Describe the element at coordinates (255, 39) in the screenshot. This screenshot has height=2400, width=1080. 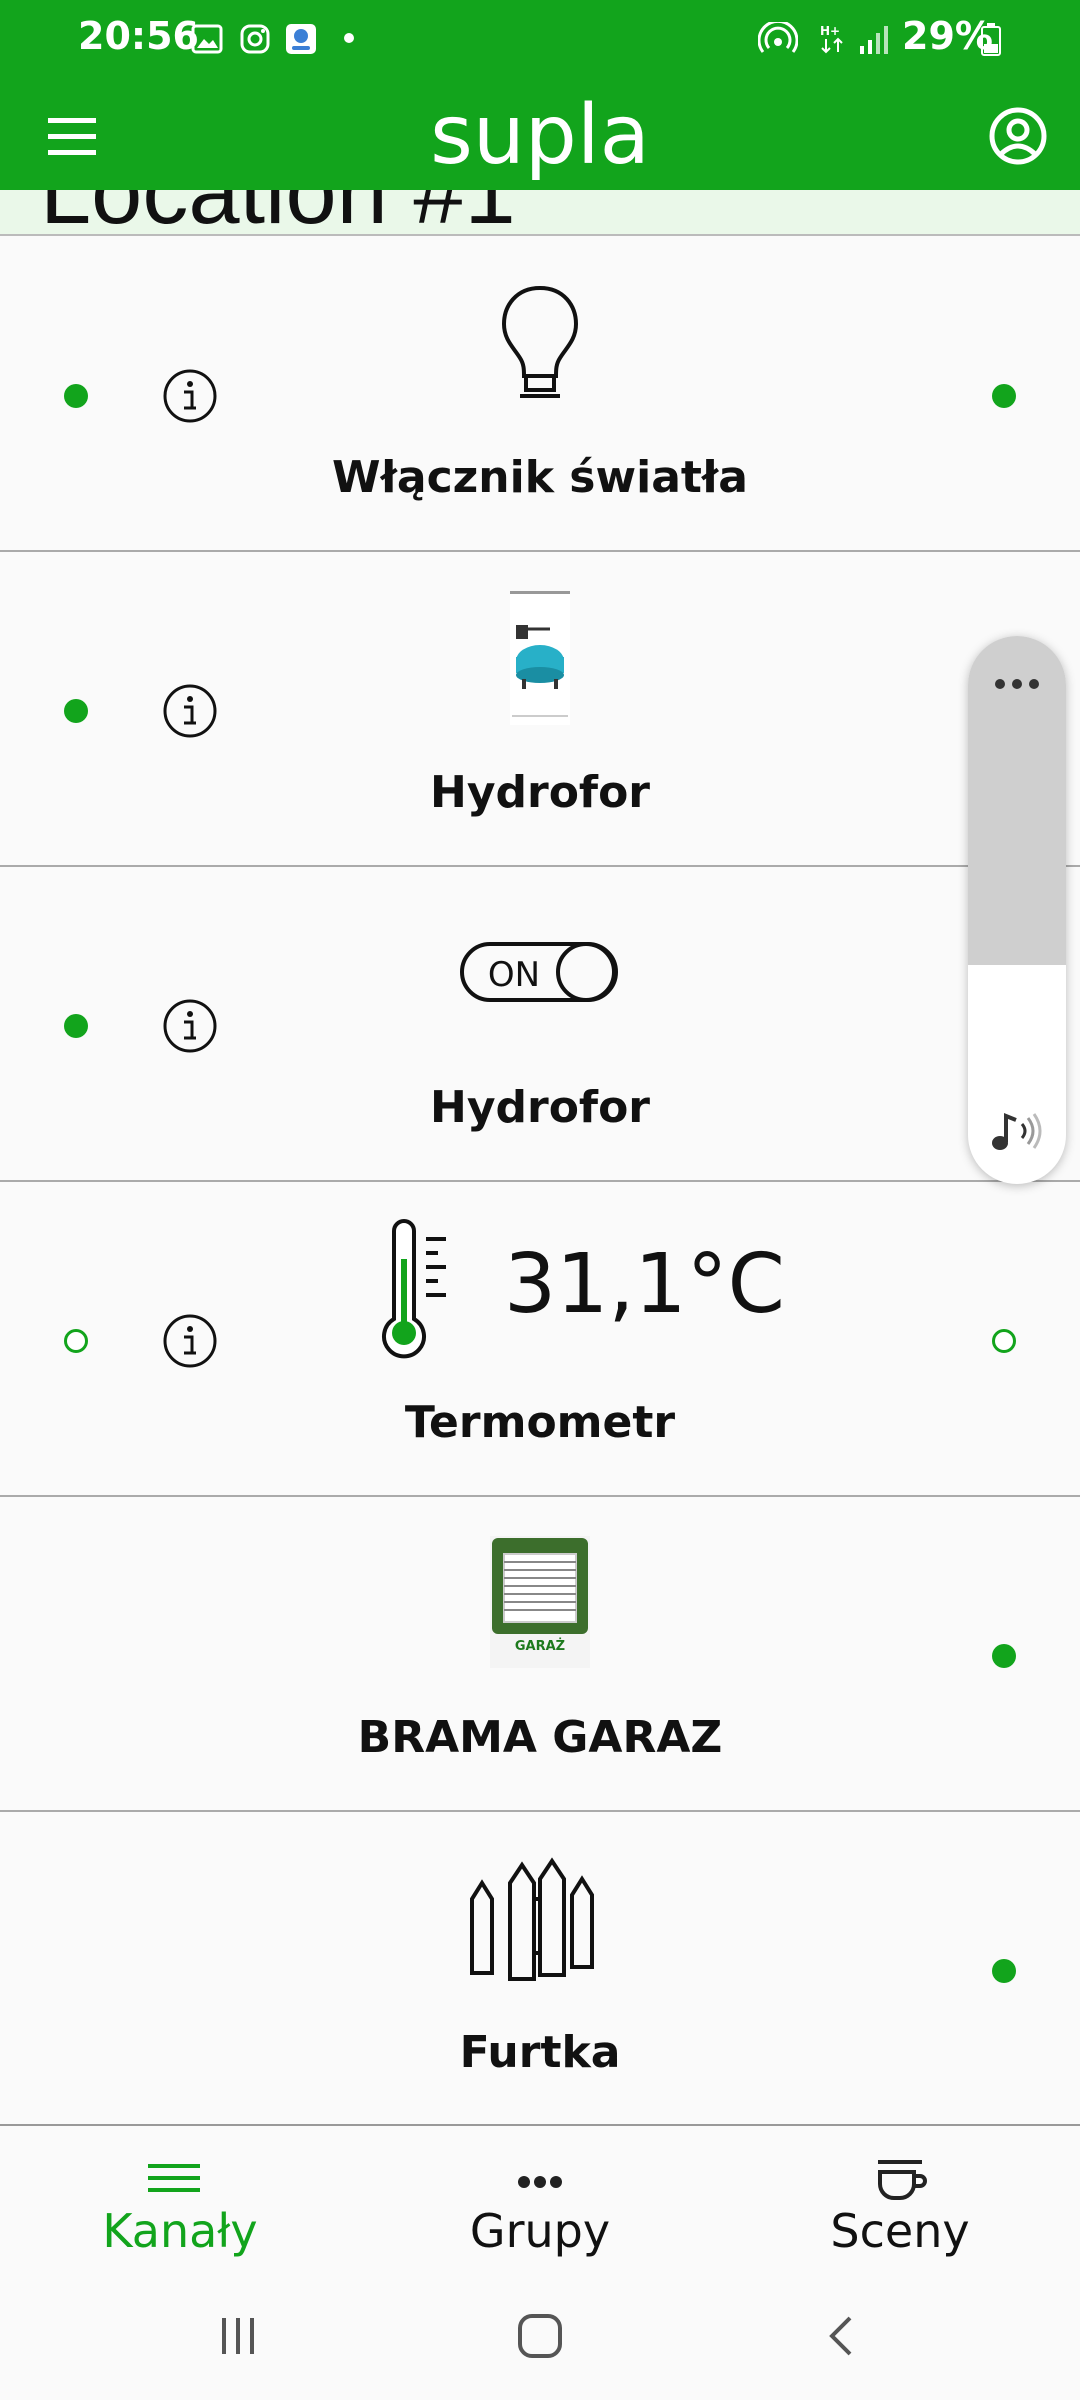
I see `instagram-icon` at that location.